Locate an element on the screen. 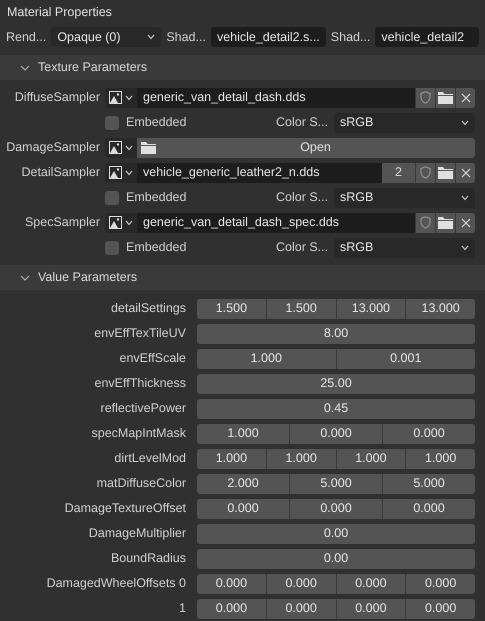  number-field: 8.00 is located at coordinates (336, 334).